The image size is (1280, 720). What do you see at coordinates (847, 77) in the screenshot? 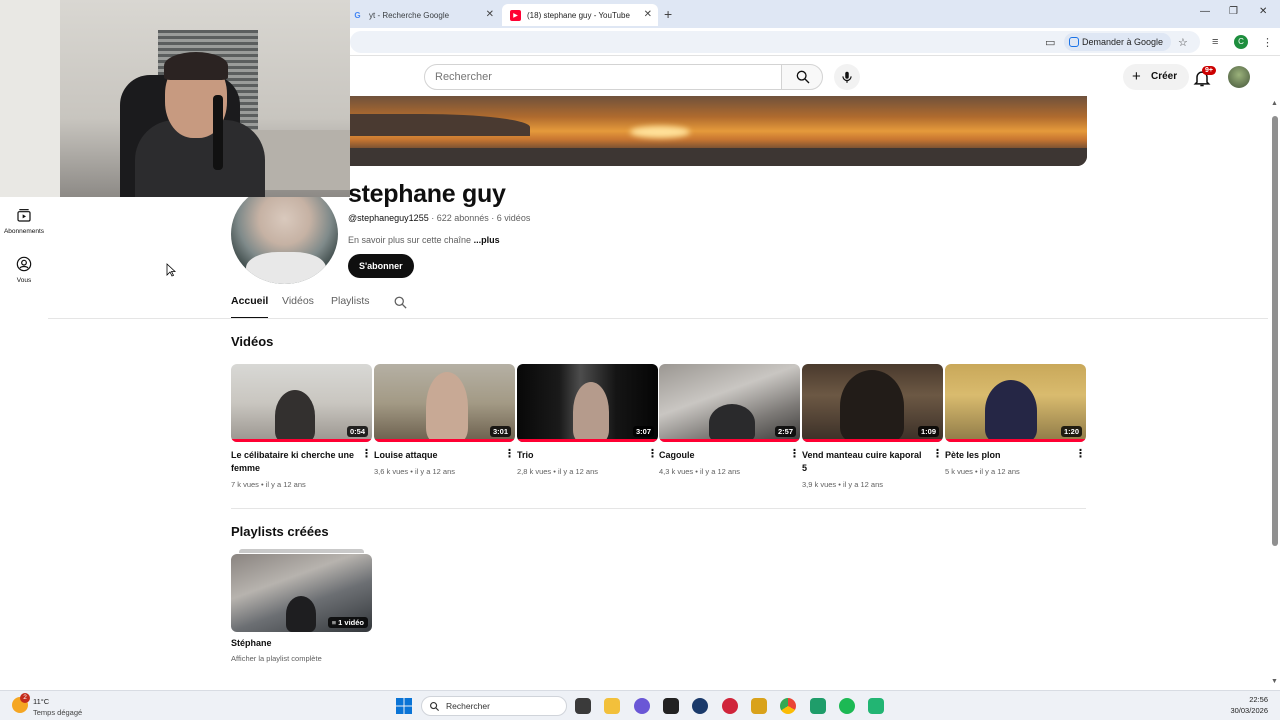
I see `voice-search-button` at bounding box center [847, 77].